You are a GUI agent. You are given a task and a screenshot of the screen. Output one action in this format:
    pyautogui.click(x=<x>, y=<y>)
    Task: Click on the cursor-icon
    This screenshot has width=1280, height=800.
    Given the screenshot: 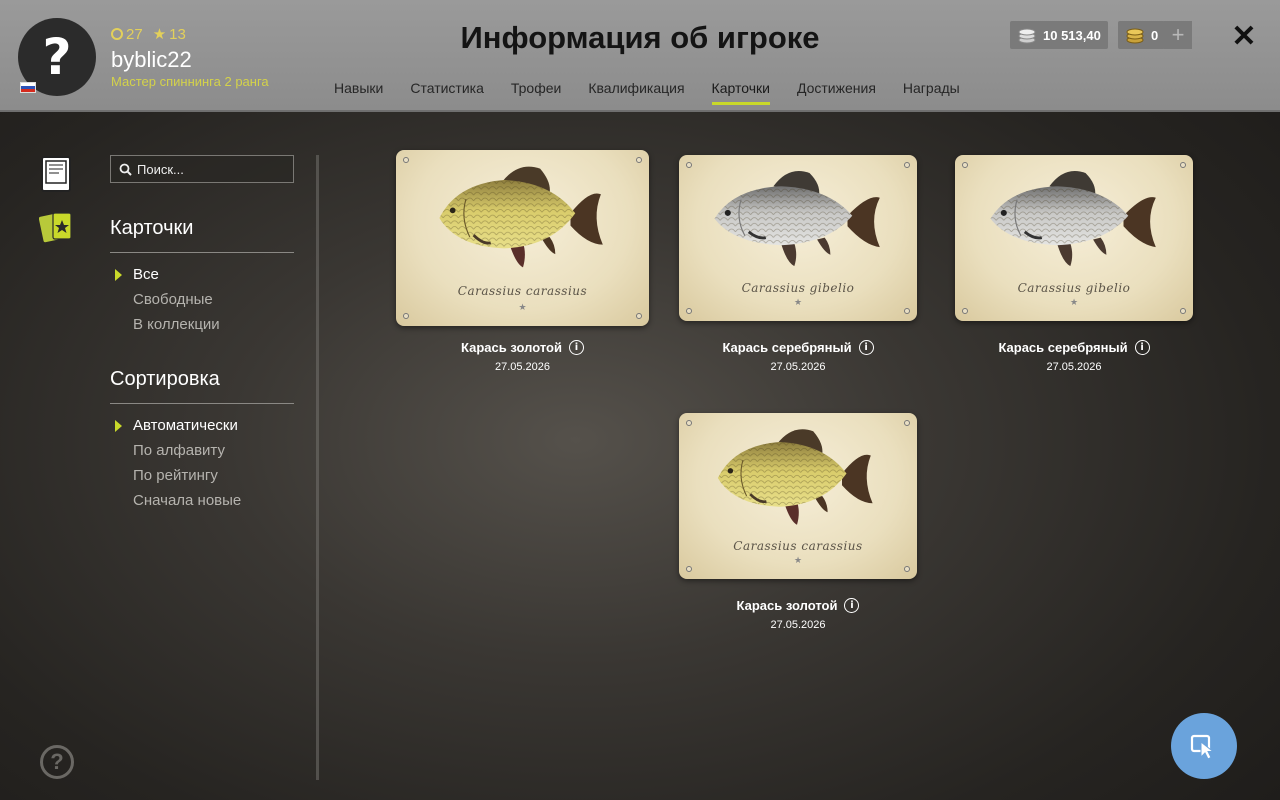 What is the action you would take?
    pyautogui.click(x=1202, y=747)
    